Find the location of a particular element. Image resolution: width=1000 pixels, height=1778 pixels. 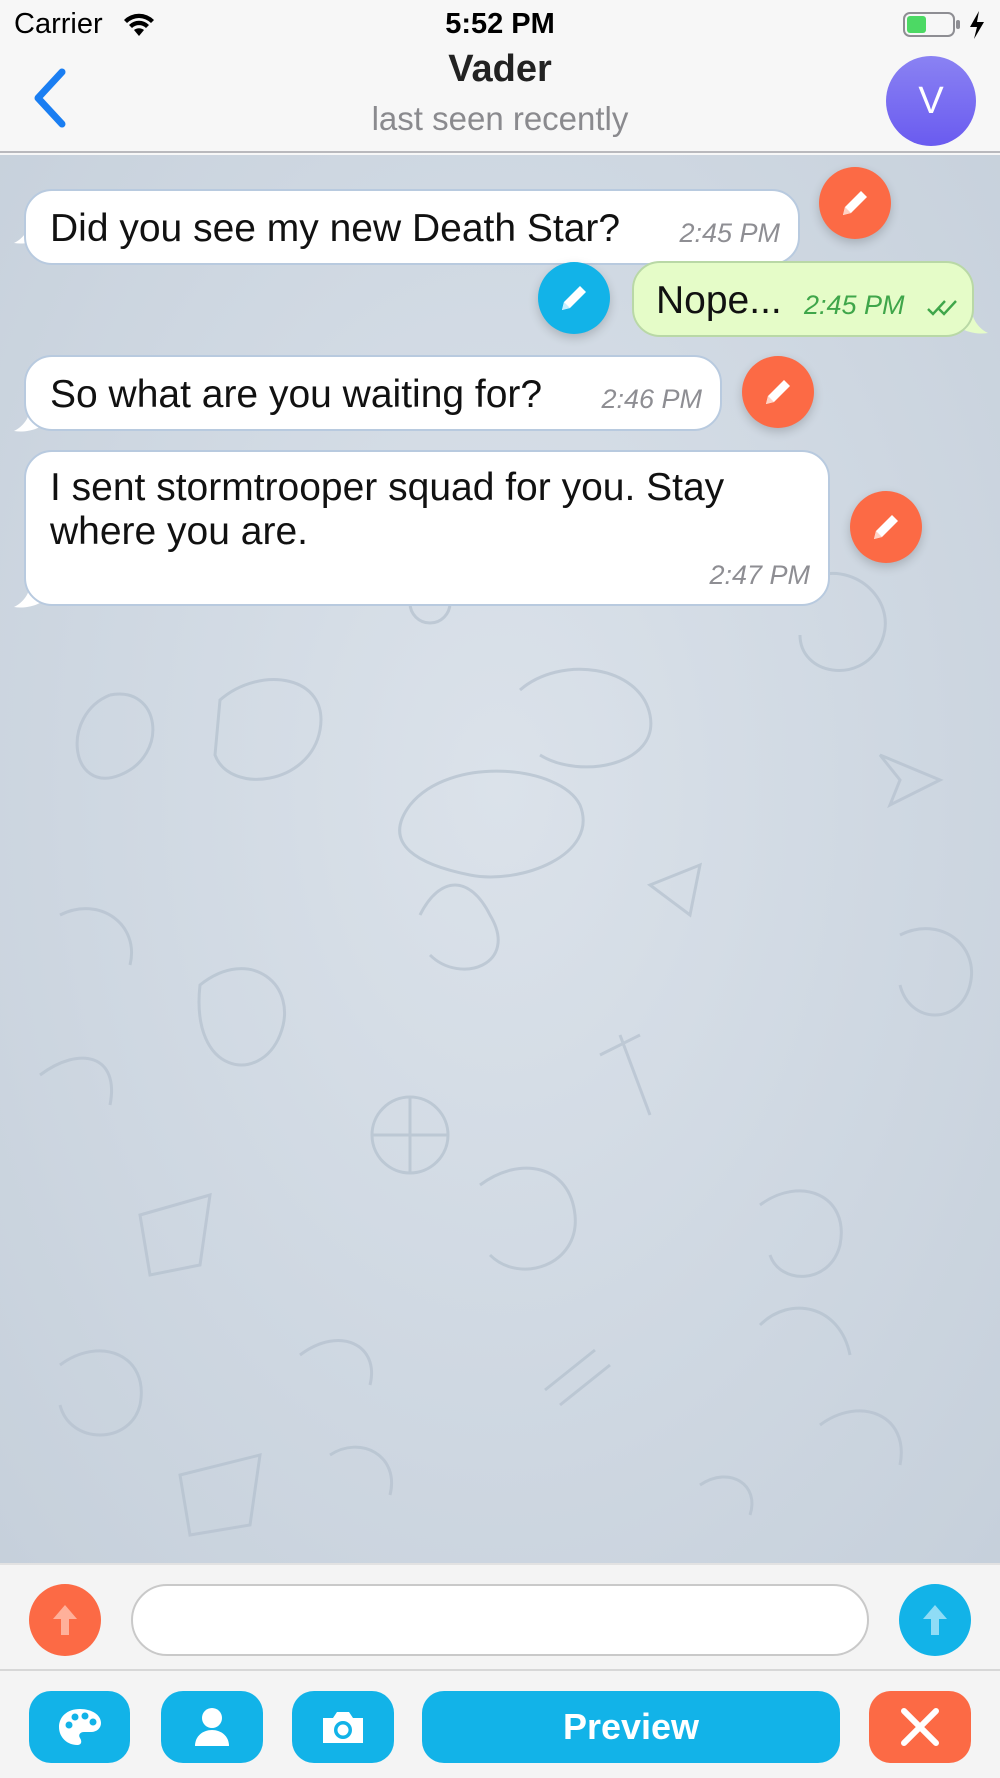

send-outgoing-button is located at coordinates (935, 1620).